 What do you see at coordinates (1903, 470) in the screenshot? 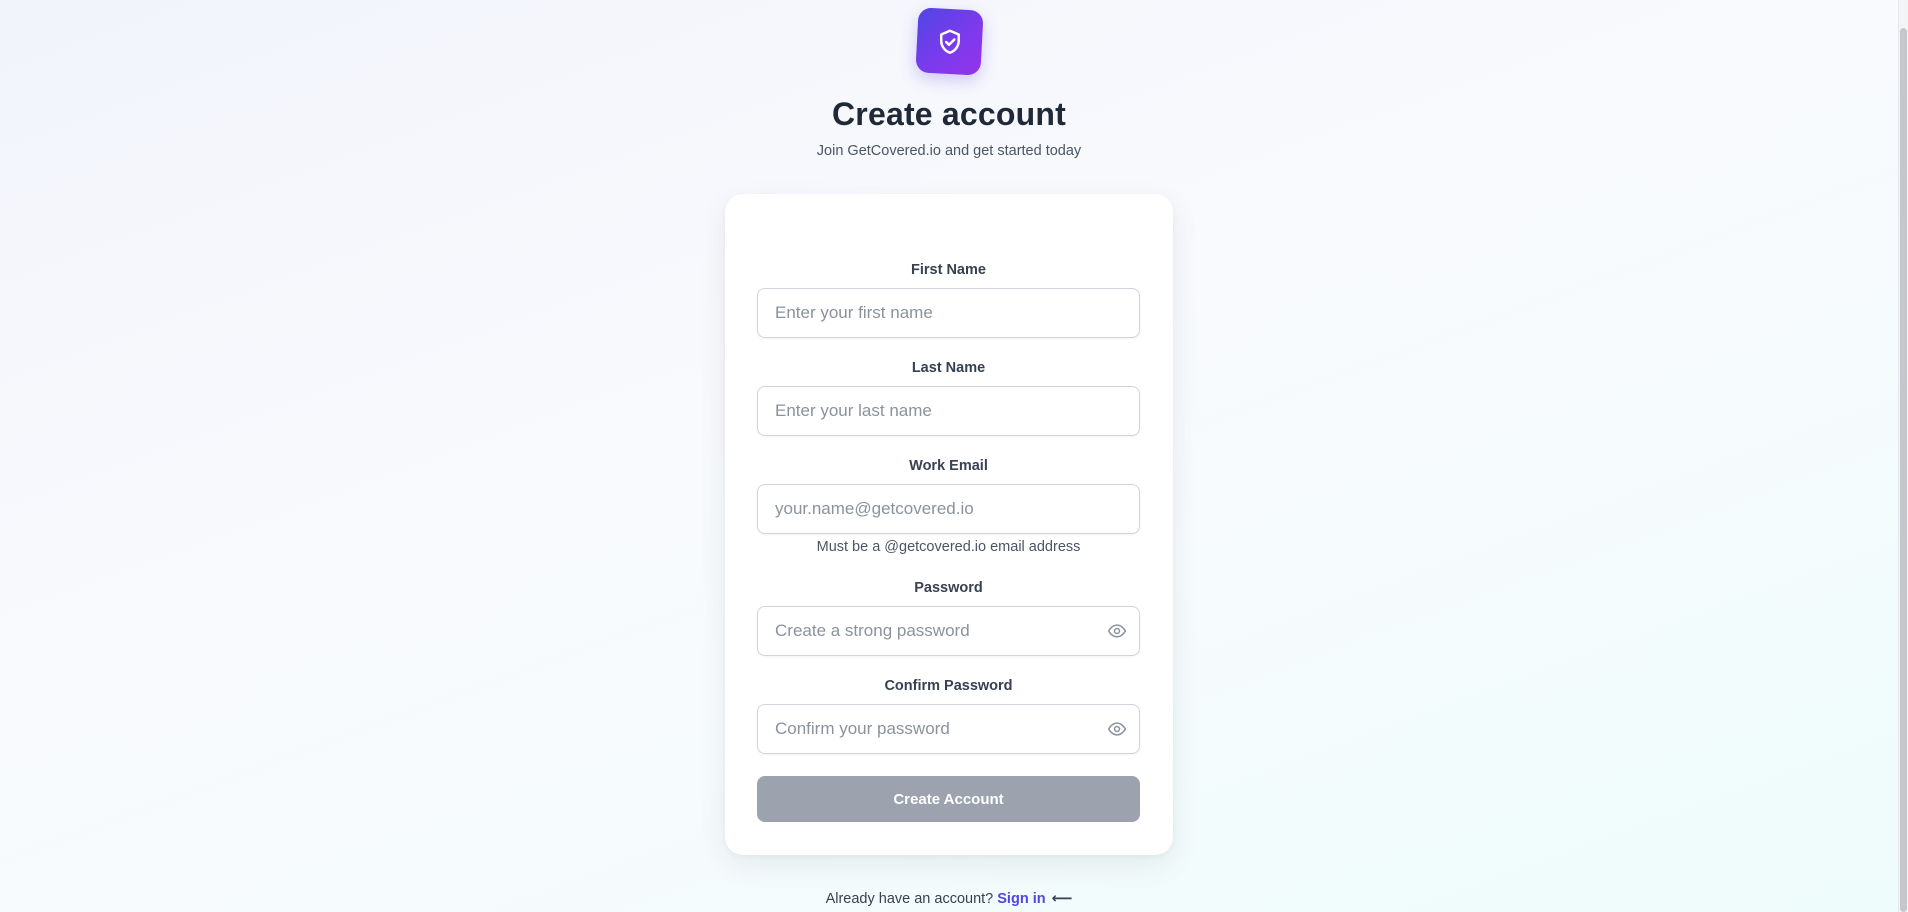
I see `scrollbar-thumb` at bounding box center [1903, 470].